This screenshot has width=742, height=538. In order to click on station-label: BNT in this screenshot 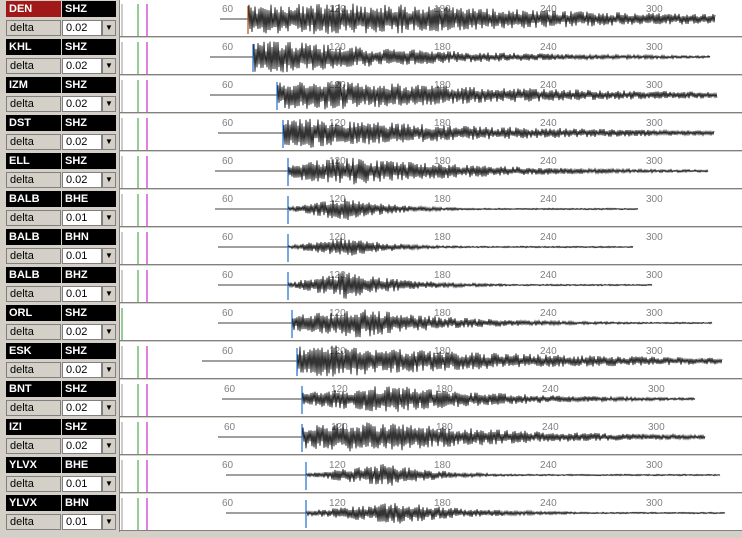, I will do `click(33, 389)`.